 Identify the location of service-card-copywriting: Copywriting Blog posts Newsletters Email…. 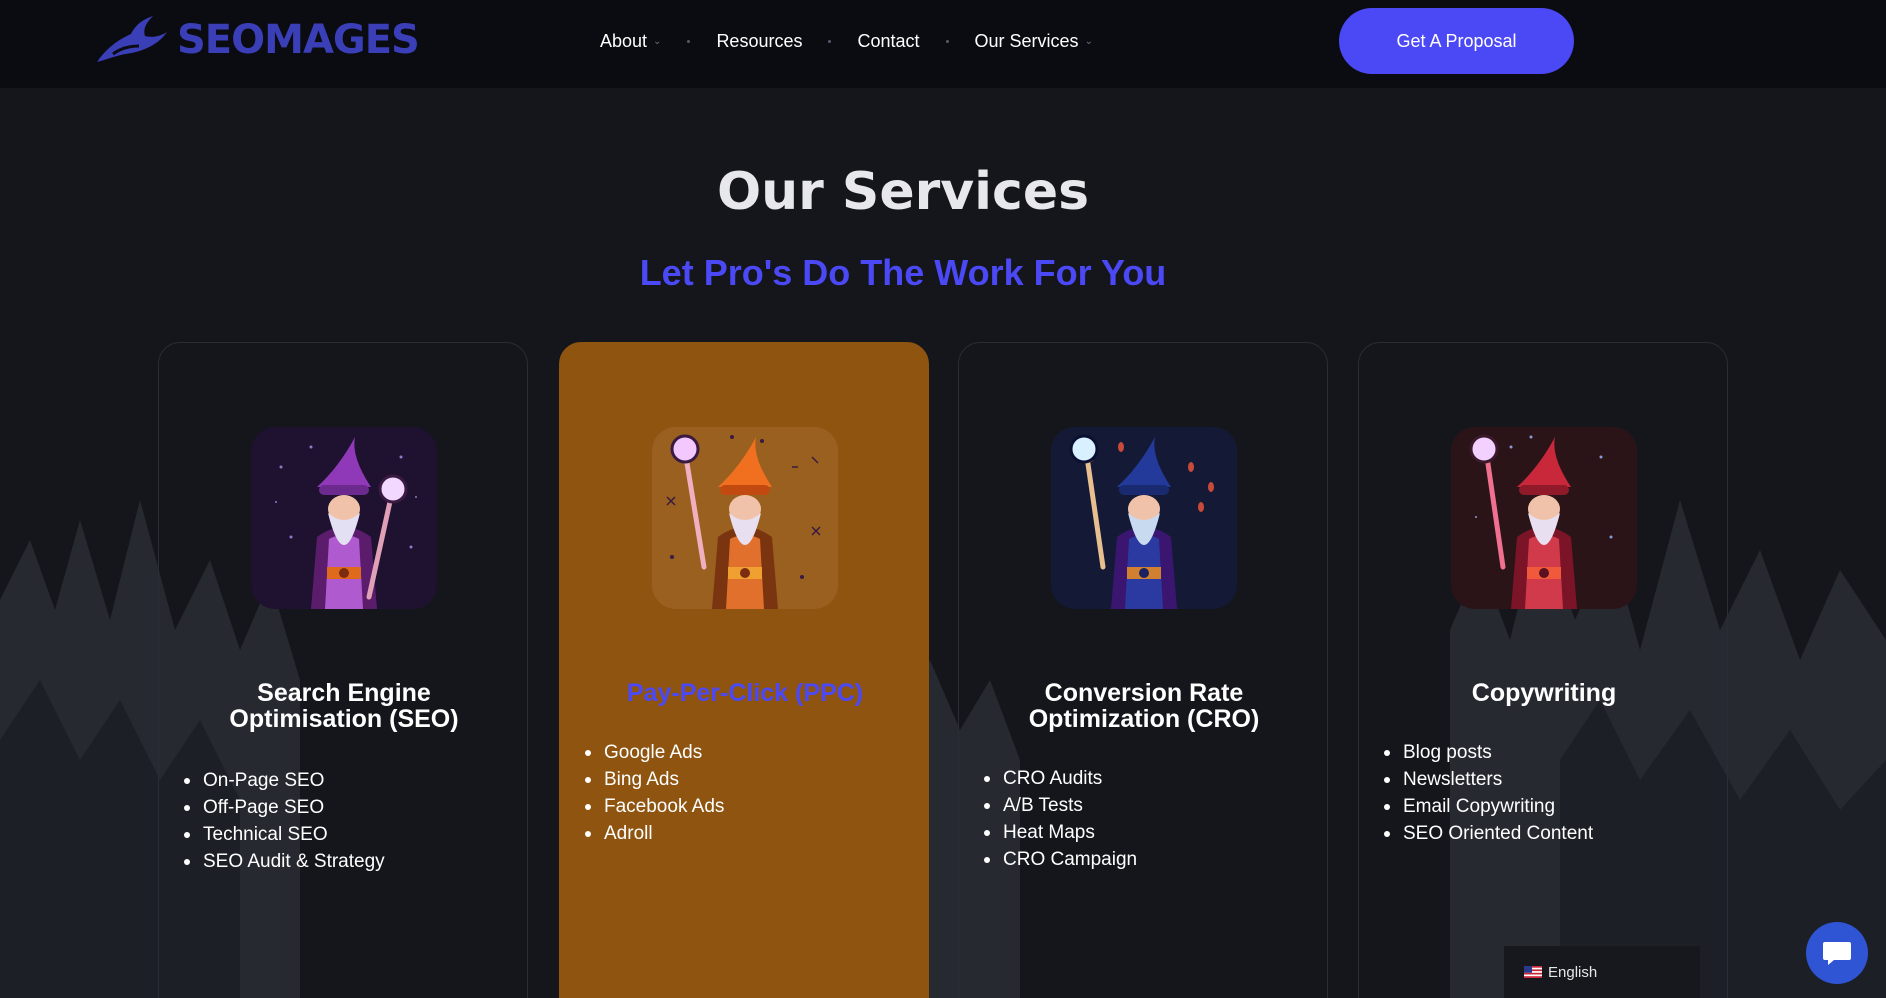
(1543, 670).